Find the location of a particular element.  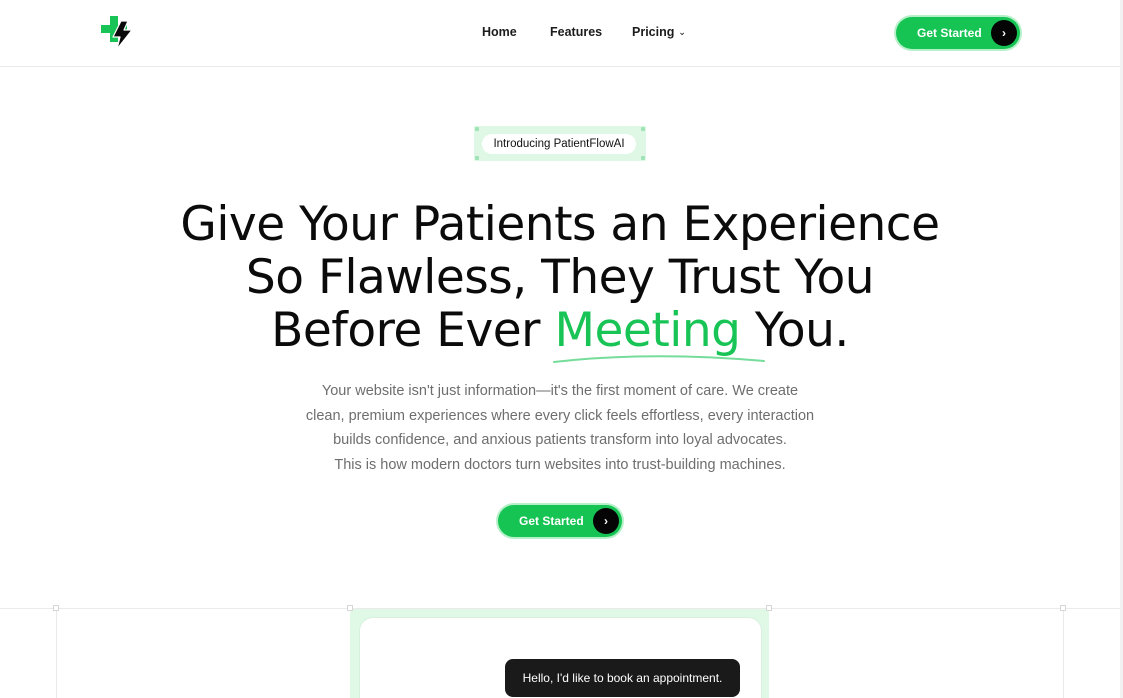

header-get-started-button: Get Started › is located at coordinates (958, 33).